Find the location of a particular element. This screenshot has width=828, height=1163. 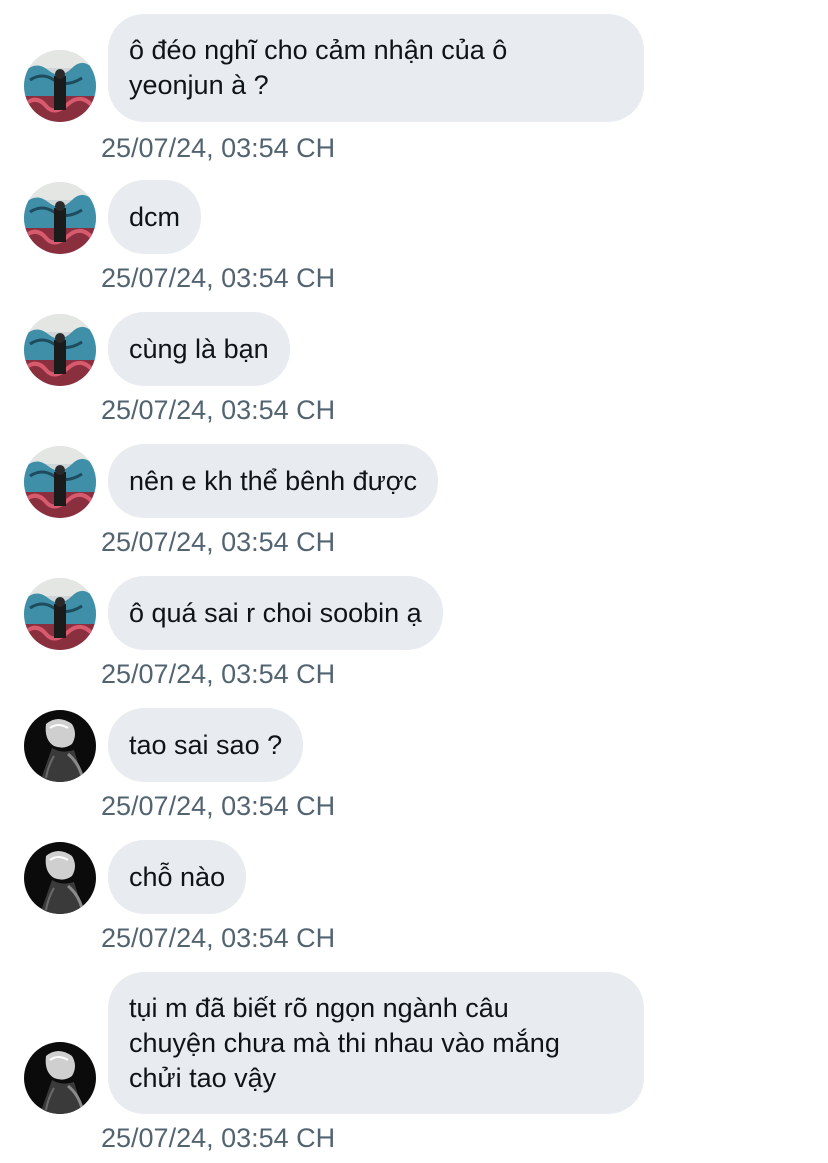

message-text: tao sai sao ? is located at coordinates (206, 744).